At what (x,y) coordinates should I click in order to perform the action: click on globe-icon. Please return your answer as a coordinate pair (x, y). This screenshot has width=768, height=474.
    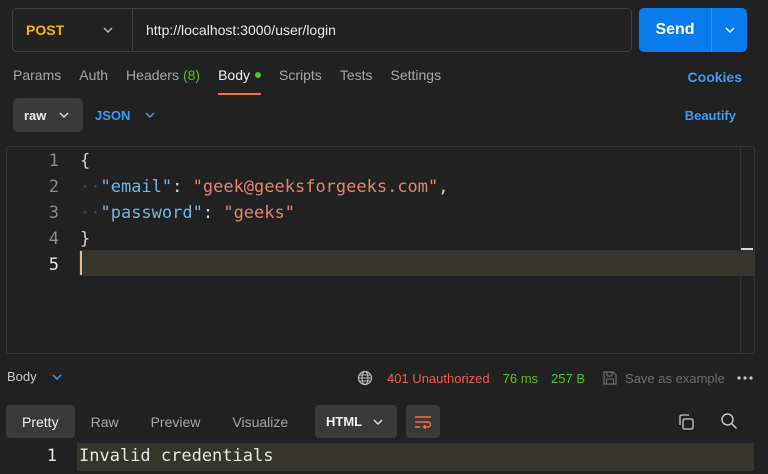
    Looking at the image, I should click on (365, 378).